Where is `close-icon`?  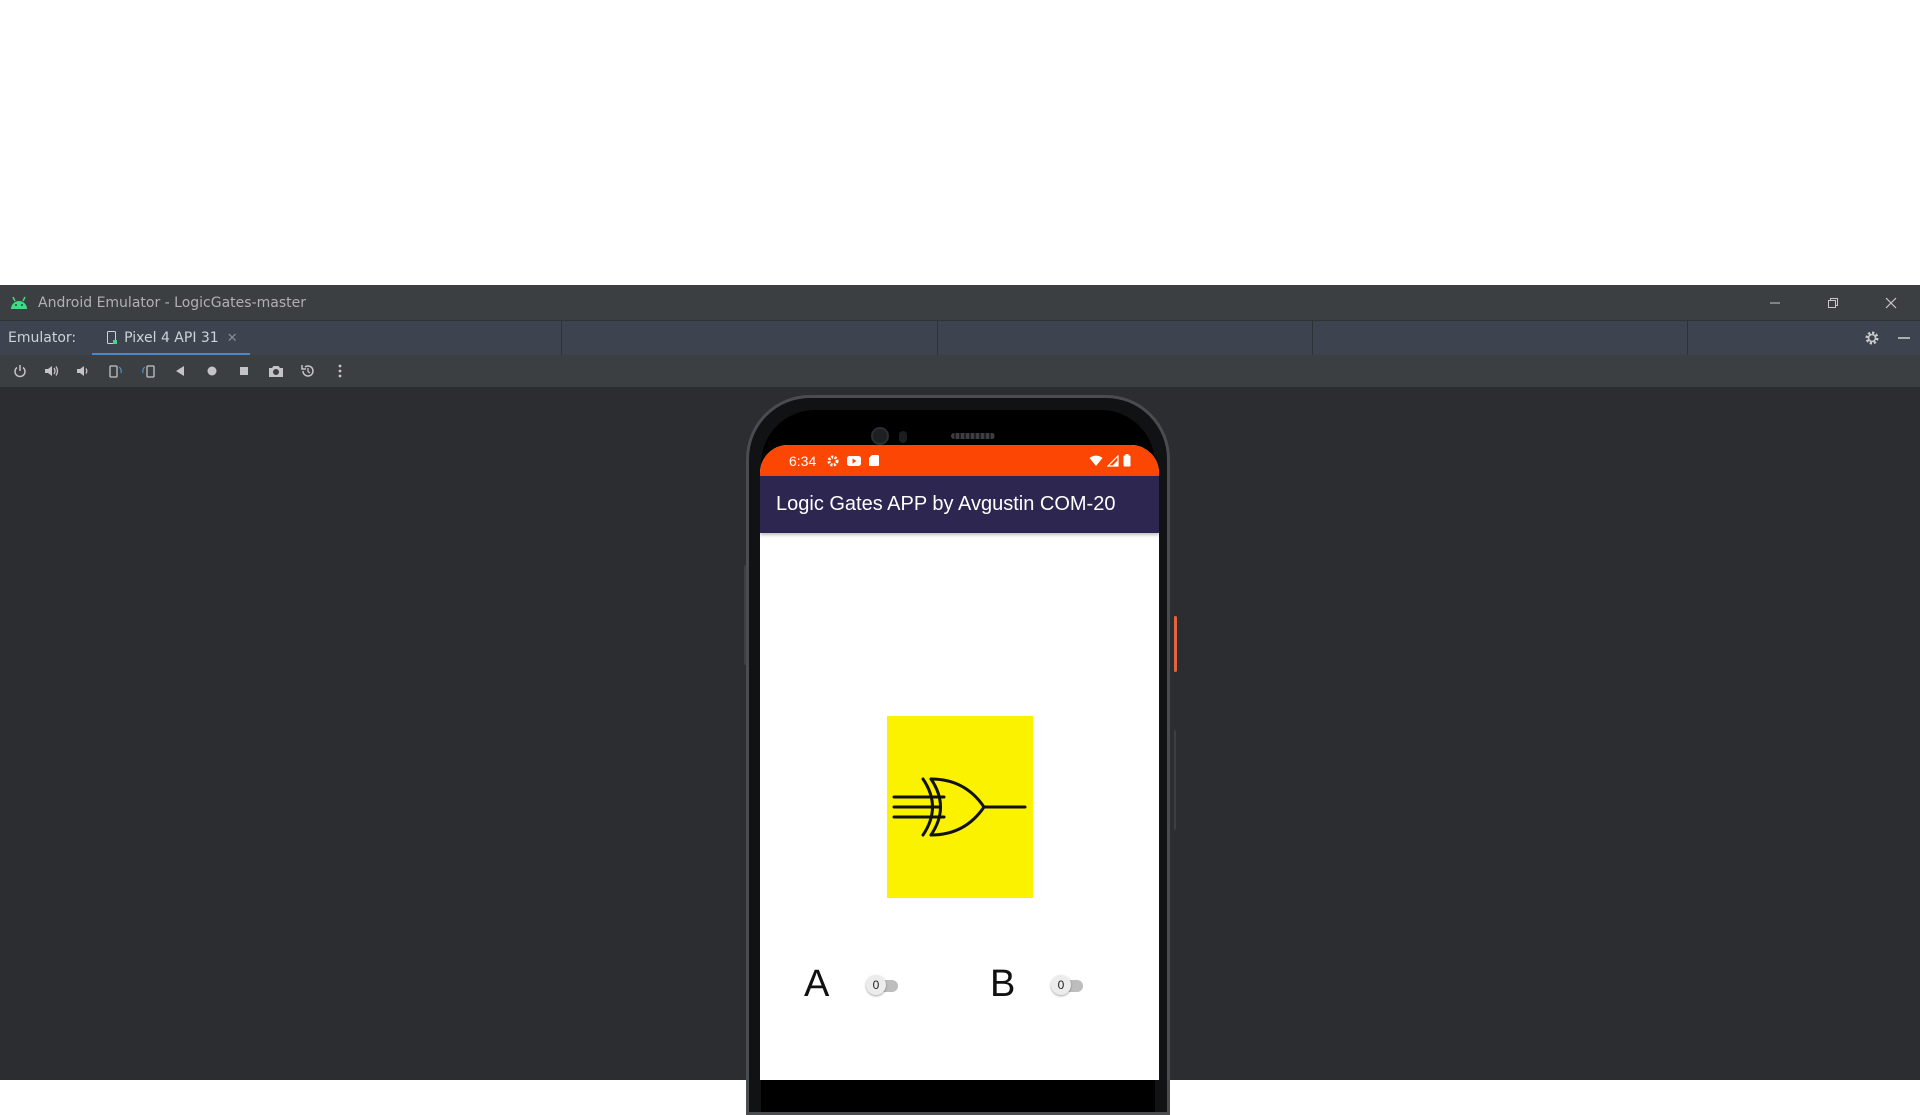
close-icon is located at coordinates (1891, 302).